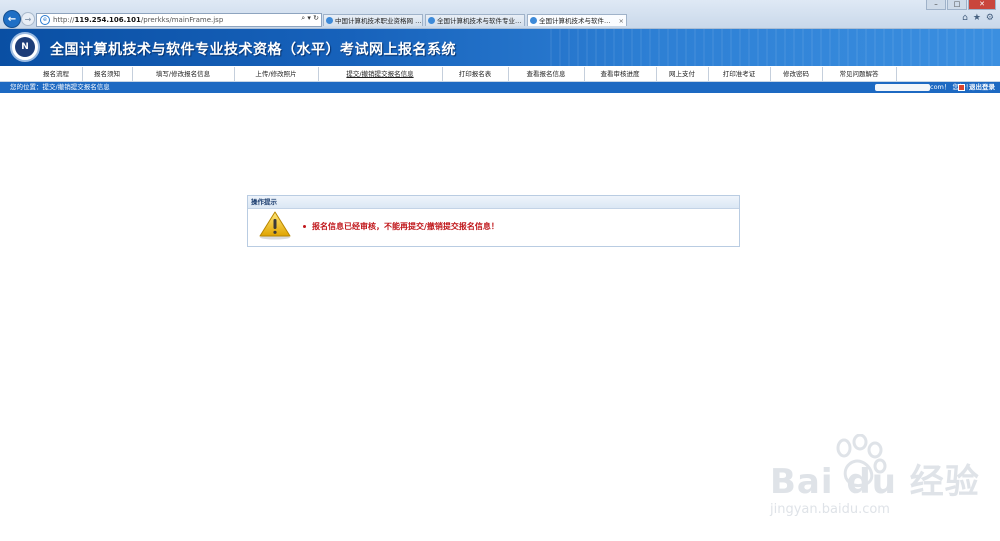  Describe the element at coordinates (957, 5) in the screenshot. I see `maximize-icon: □` at that location.